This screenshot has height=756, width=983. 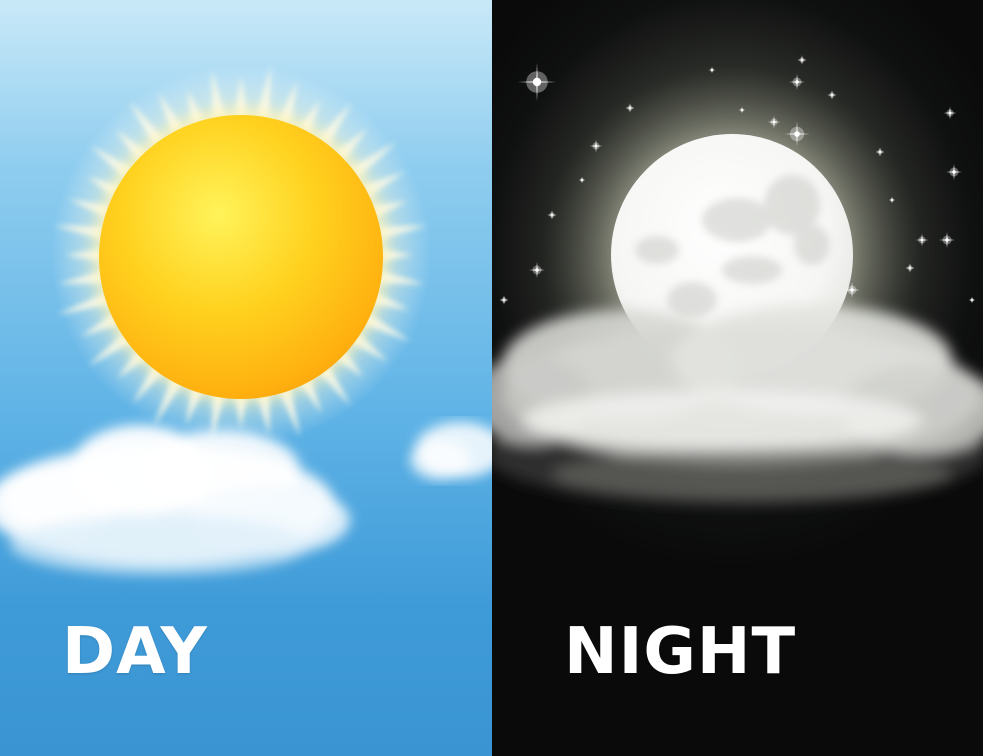 I want to click on day-cloud-small, so click(x=451, y=451).